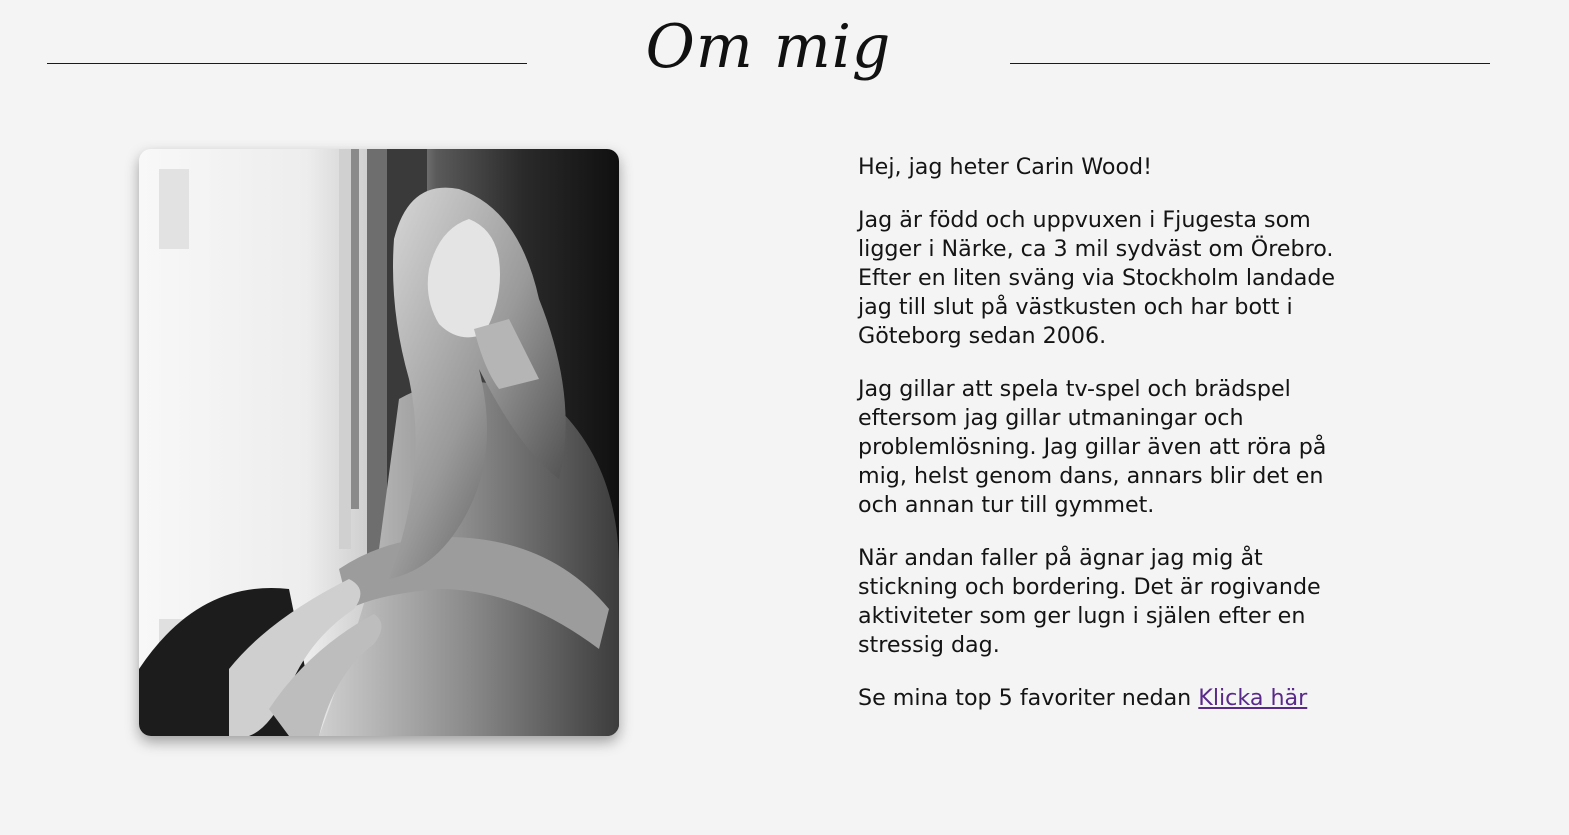 The height and width of the screenshot is (835, 1569). What do you see at coordinates (287, 63) in the screenshot?
I see `title-rule-left` at bounding box center [287, 63].